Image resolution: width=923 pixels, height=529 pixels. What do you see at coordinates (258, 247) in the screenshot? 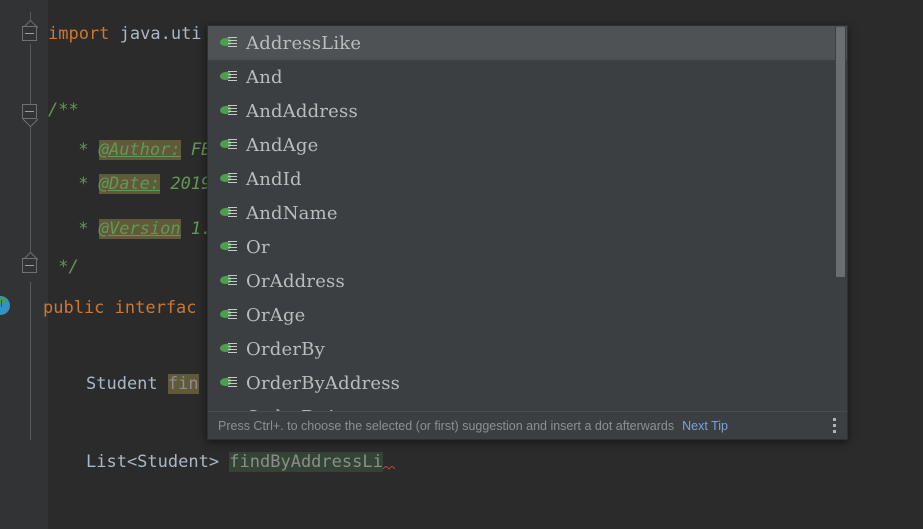
I see `completion-item-label: Or` at bounding box center [258, 247].